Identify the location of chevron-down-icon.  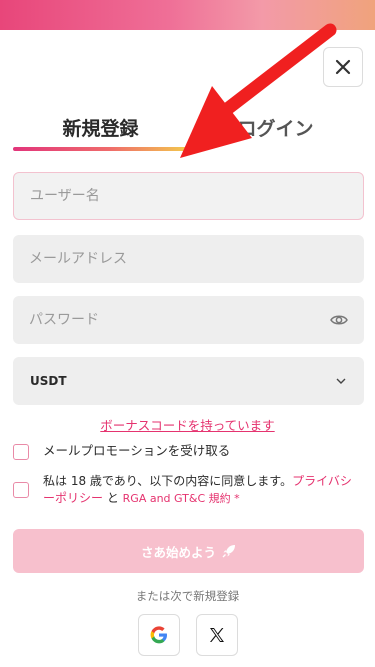
(341, 381).